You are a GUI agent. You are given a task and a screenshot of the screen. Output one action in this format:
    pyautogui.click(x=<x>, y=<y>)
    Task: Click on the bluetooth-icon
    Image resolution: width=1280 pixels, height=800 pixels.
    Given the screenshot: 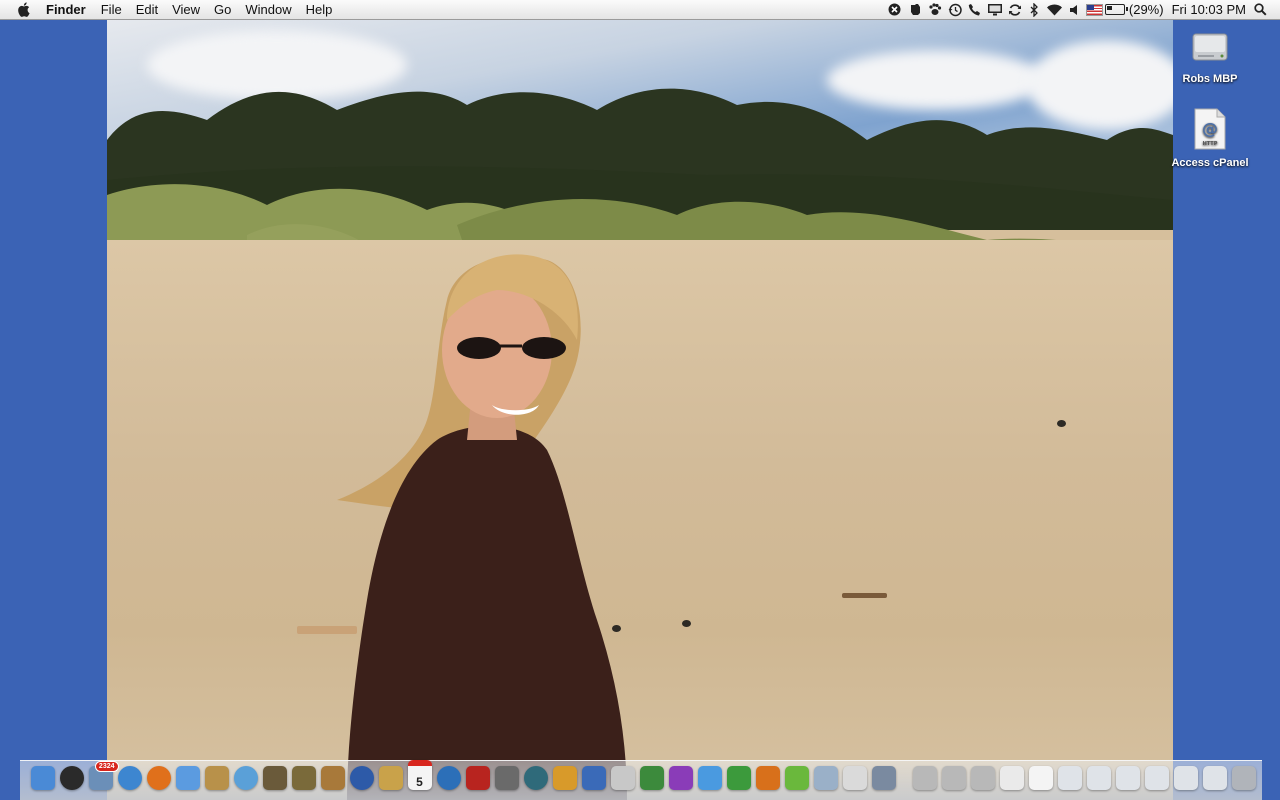 What is the action you would take?
    pyautogui.click(x=1035, y=9)
    